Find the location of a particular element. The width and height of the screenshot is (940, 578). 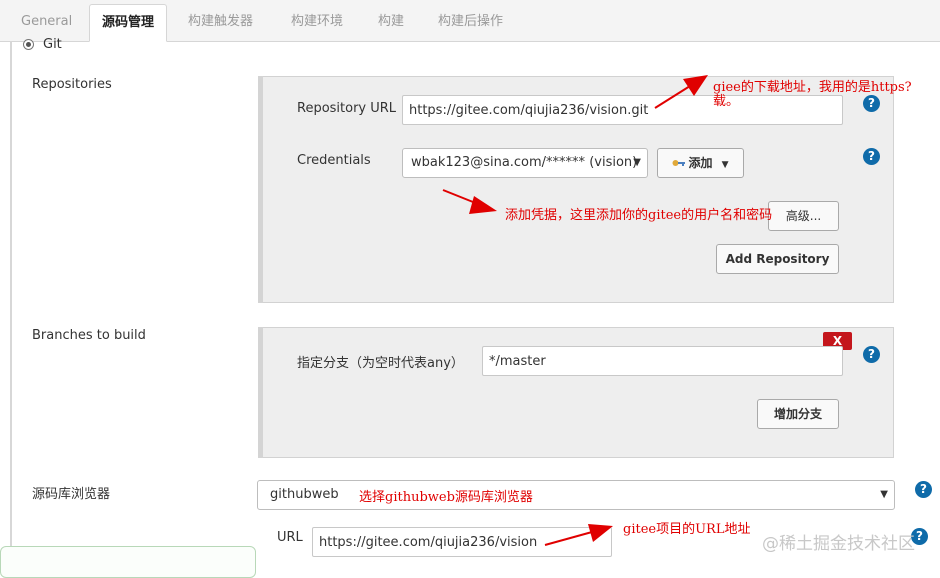

annotation-browser: 选择githubweb源码库浏览器 is located at coordinates (446, 497).